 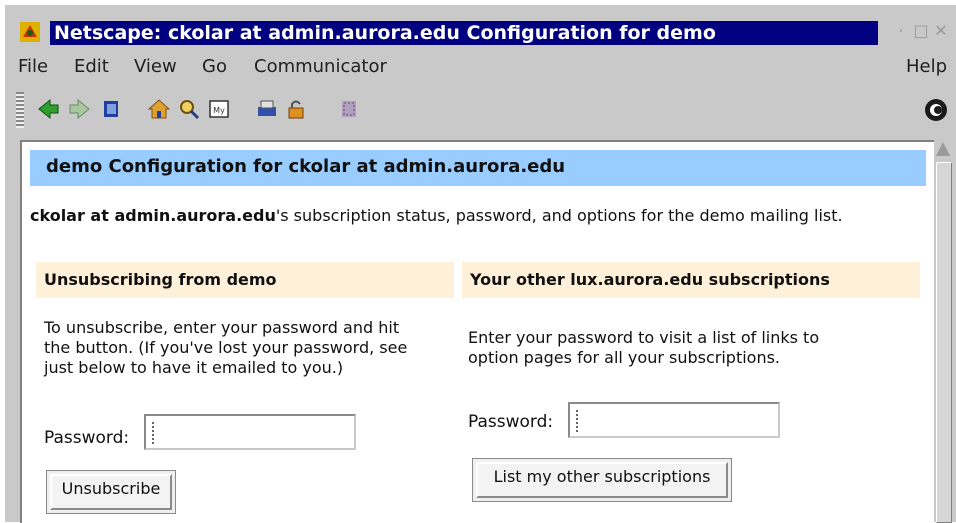 I want to click on status-member: ckolar at admin.aurora.edu, so click(x=153, y=215).